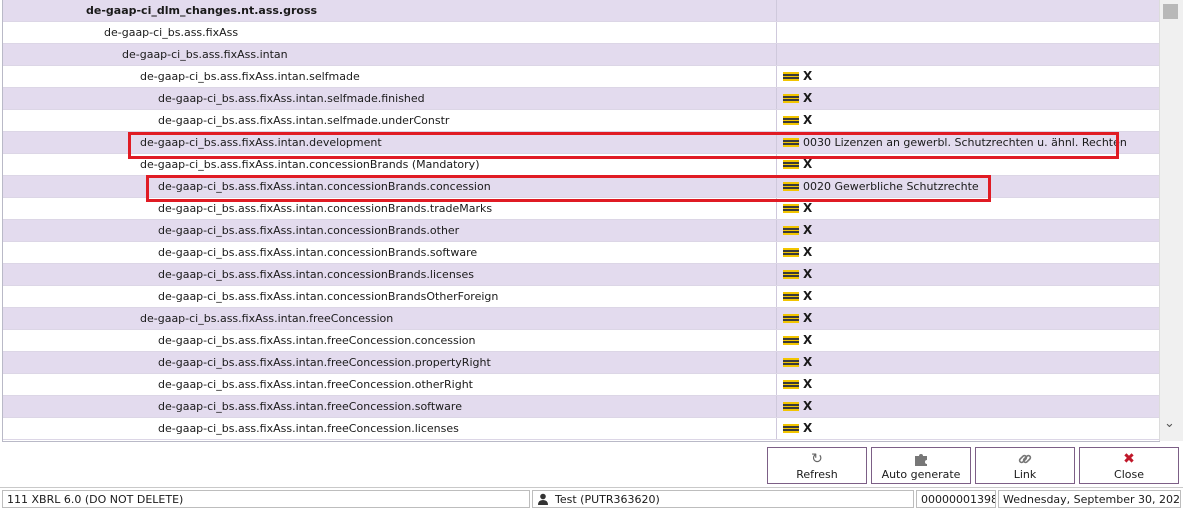  What do you see at coordinates (817, 459) in the screenshot?
I see `refresh-icon: ↻` at bounding box center [817, 459].